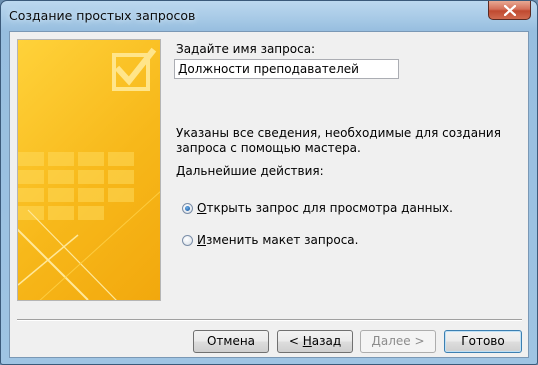 This screenshot has width=538, height=365. Describe the element at coordinates (231, 341) in the screenshot. I see `cancel-button: Отмена` at that location.